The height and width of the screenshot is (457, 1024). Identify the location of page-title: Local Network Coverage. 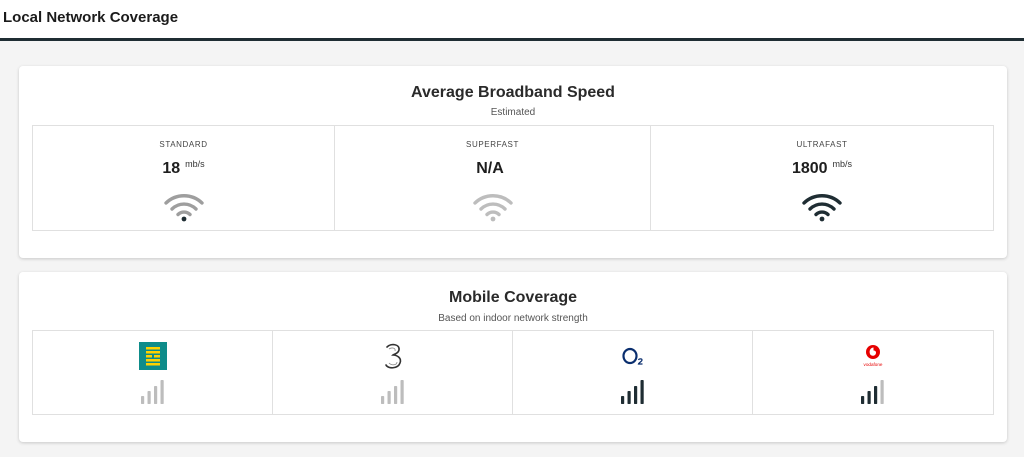
(91, 17).